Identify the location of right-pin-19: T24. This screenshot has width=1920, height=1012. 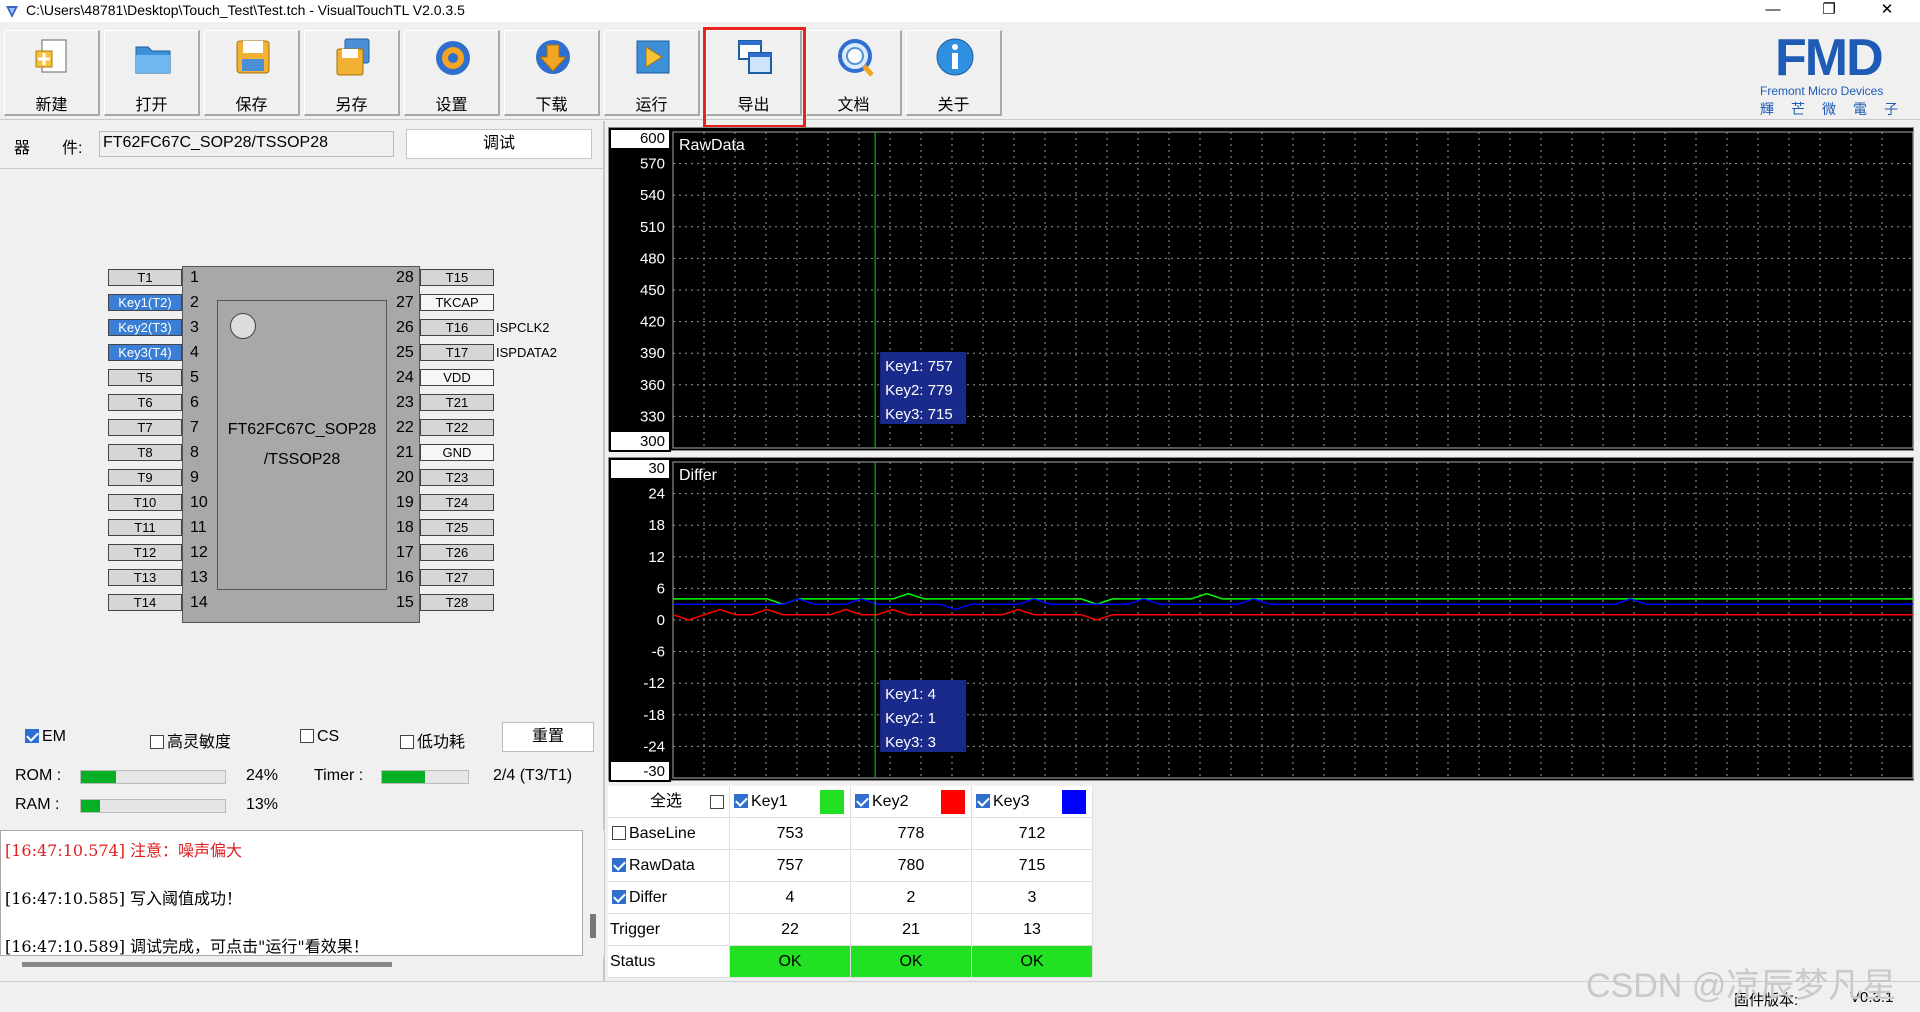
(457, 502).